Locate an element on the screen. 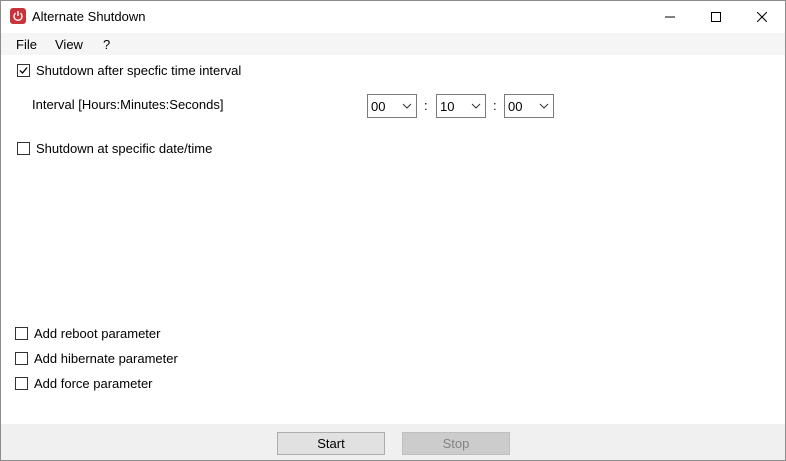 The width and height of the screenshot is (786, 461). close-icon is located at coordinates (762, 16).